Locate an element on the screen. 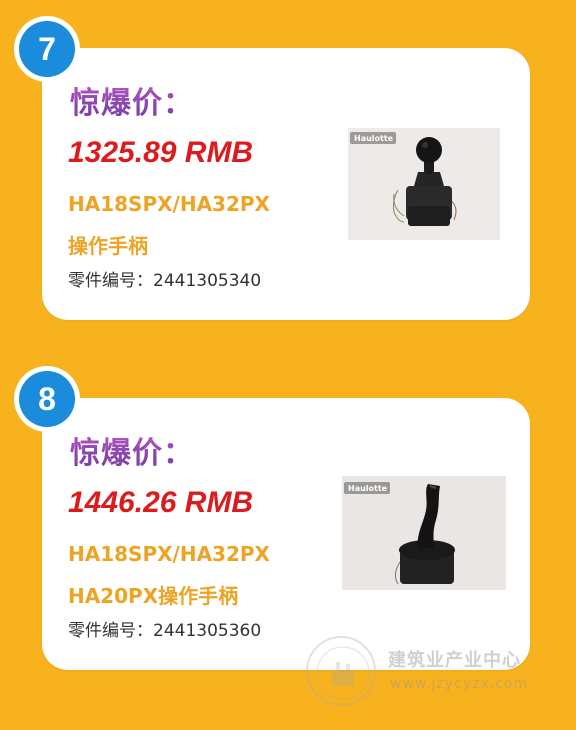 Image resolution: width=576 pixels, height=730 pixels. item-number: 7 is located at coordinates (47, 49).